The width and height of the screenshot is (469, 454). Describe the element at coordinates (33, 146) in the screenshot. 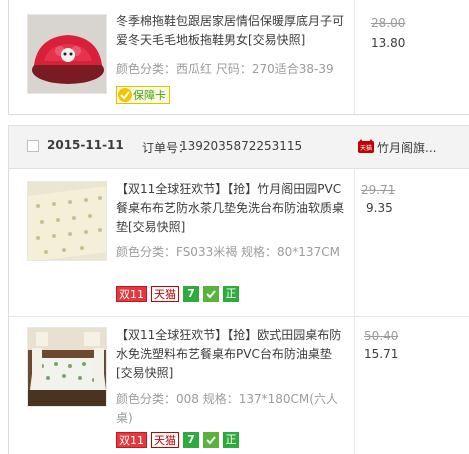

I see `order-select-checkbox` at that location.